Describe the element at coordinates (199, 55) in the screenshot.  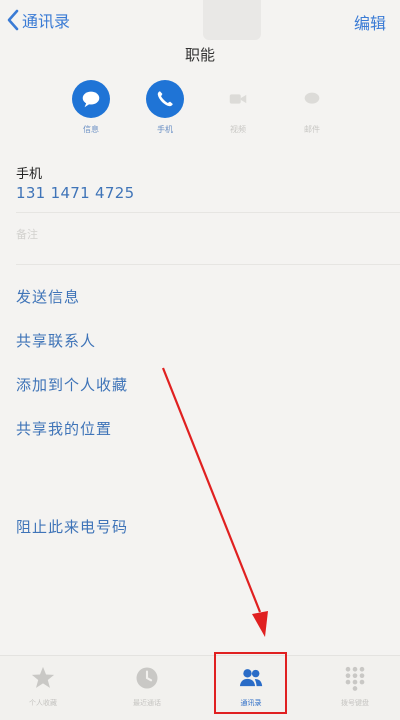
I see `contact-name: 职能` at that location.